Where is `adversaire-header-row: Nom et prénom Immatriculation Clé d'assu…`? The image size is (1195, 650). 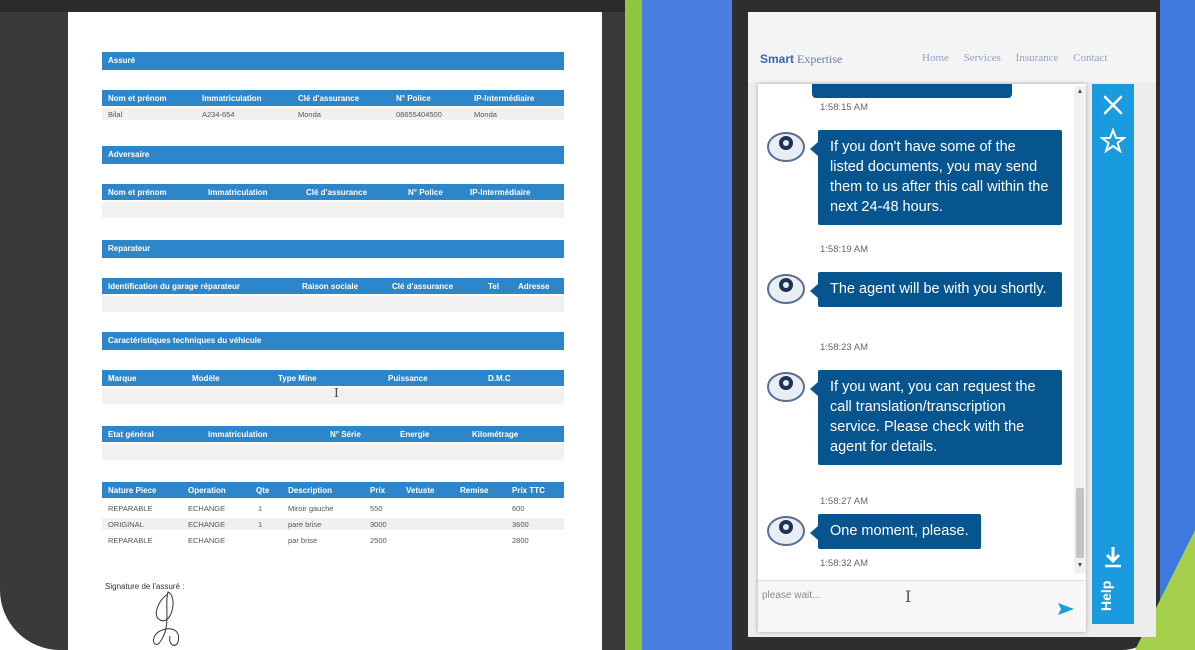 adversaire-header-row: Nom et prénom Immatriculation Clé d'assu… is located at coordinates (333, 192).